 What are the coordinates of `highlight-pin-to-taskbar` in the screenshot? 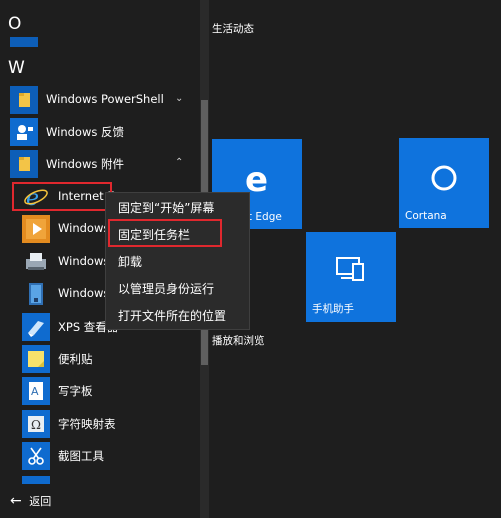 It's located at (165, 233).